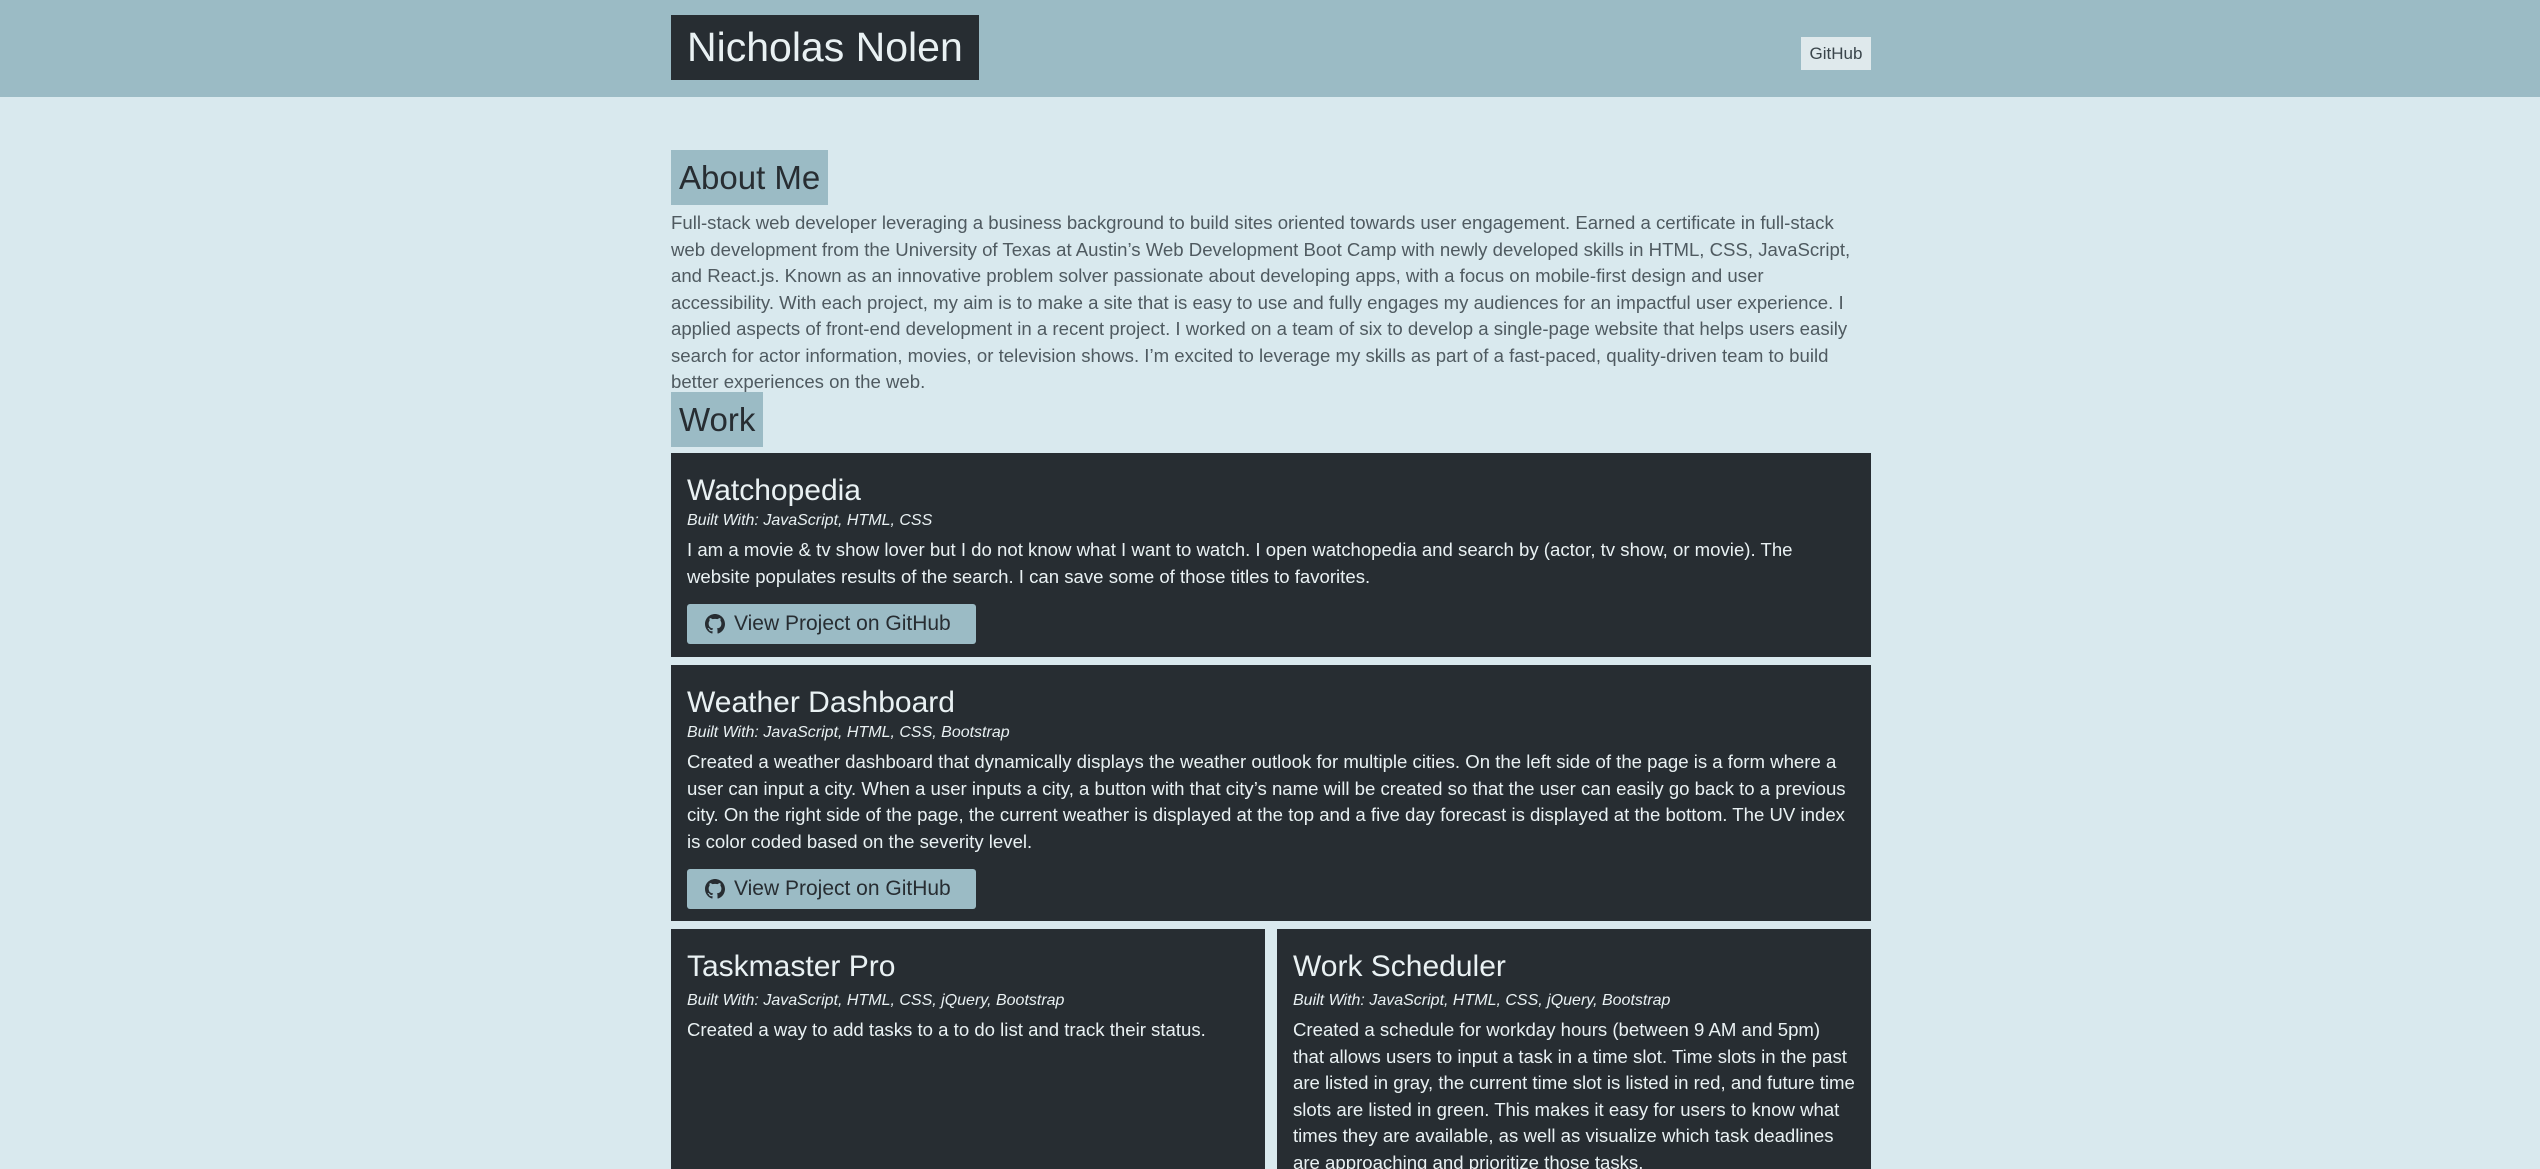  Describe the element at coordinates (825, 47) in the screenshot. I see `site-title: Nicholas Nolen` at that location.